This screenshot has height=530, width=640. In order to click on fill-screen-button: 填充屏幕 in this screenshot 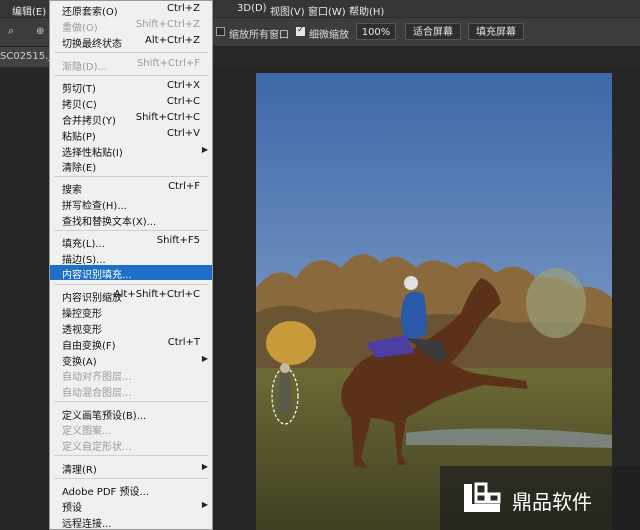, I will do `click(496, 31)`.